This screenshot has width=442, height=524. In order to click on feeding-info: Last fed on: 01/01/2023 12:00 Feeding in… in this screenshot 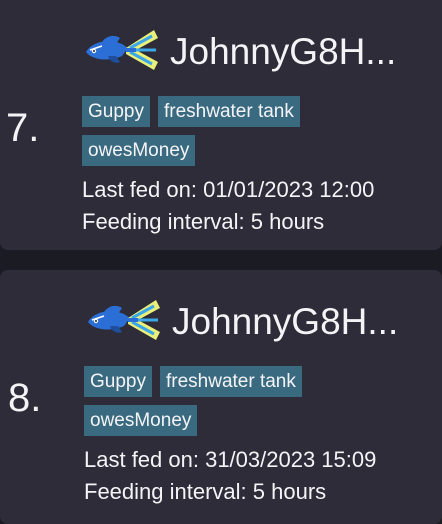, I will do `click(228, 206)`.